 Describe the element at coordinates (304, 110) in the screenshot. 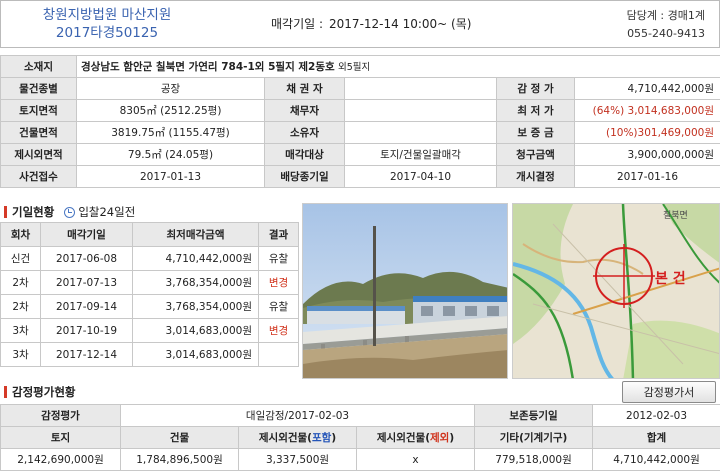

I see `info-label: 채무자` at that location.